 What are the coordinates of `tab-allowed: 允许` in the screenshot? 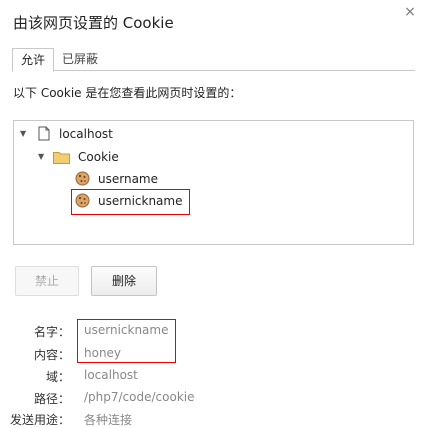 It's located at (33, 60).